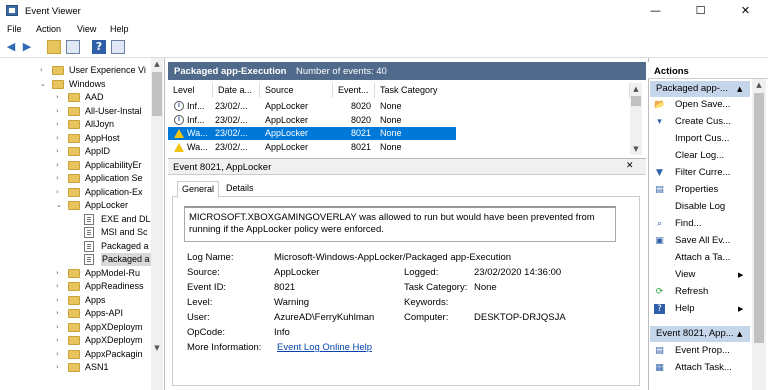 The width and height of the screenshot is (768, 390). What do you see at coordinates (48, 29) in the screenshot?
I see `menu-action: Action` at bounding box center [48, 29].